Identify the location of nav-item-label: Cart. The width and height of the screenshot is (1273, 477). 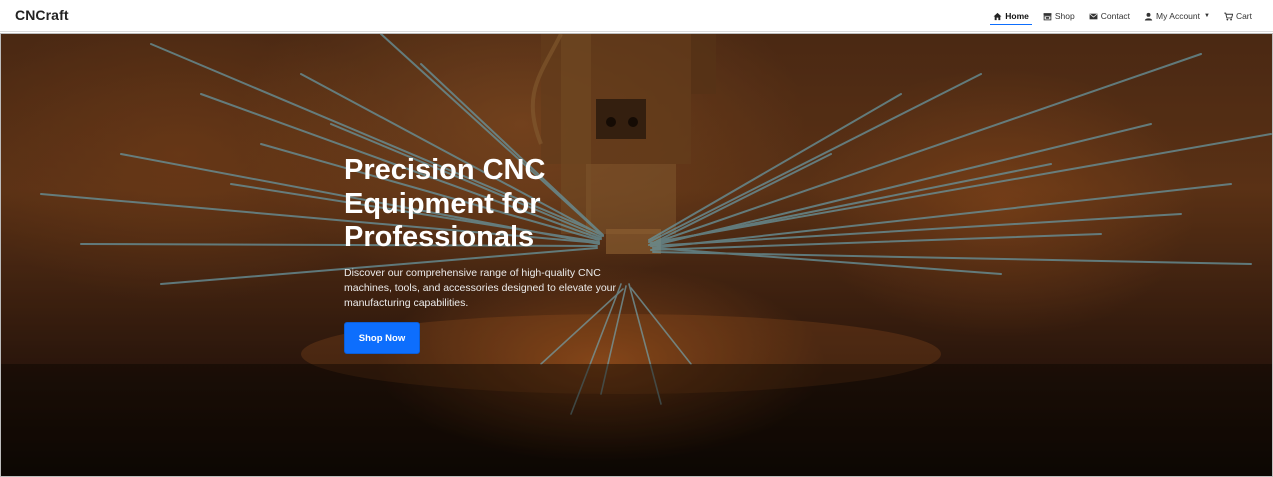
(1243, 16).